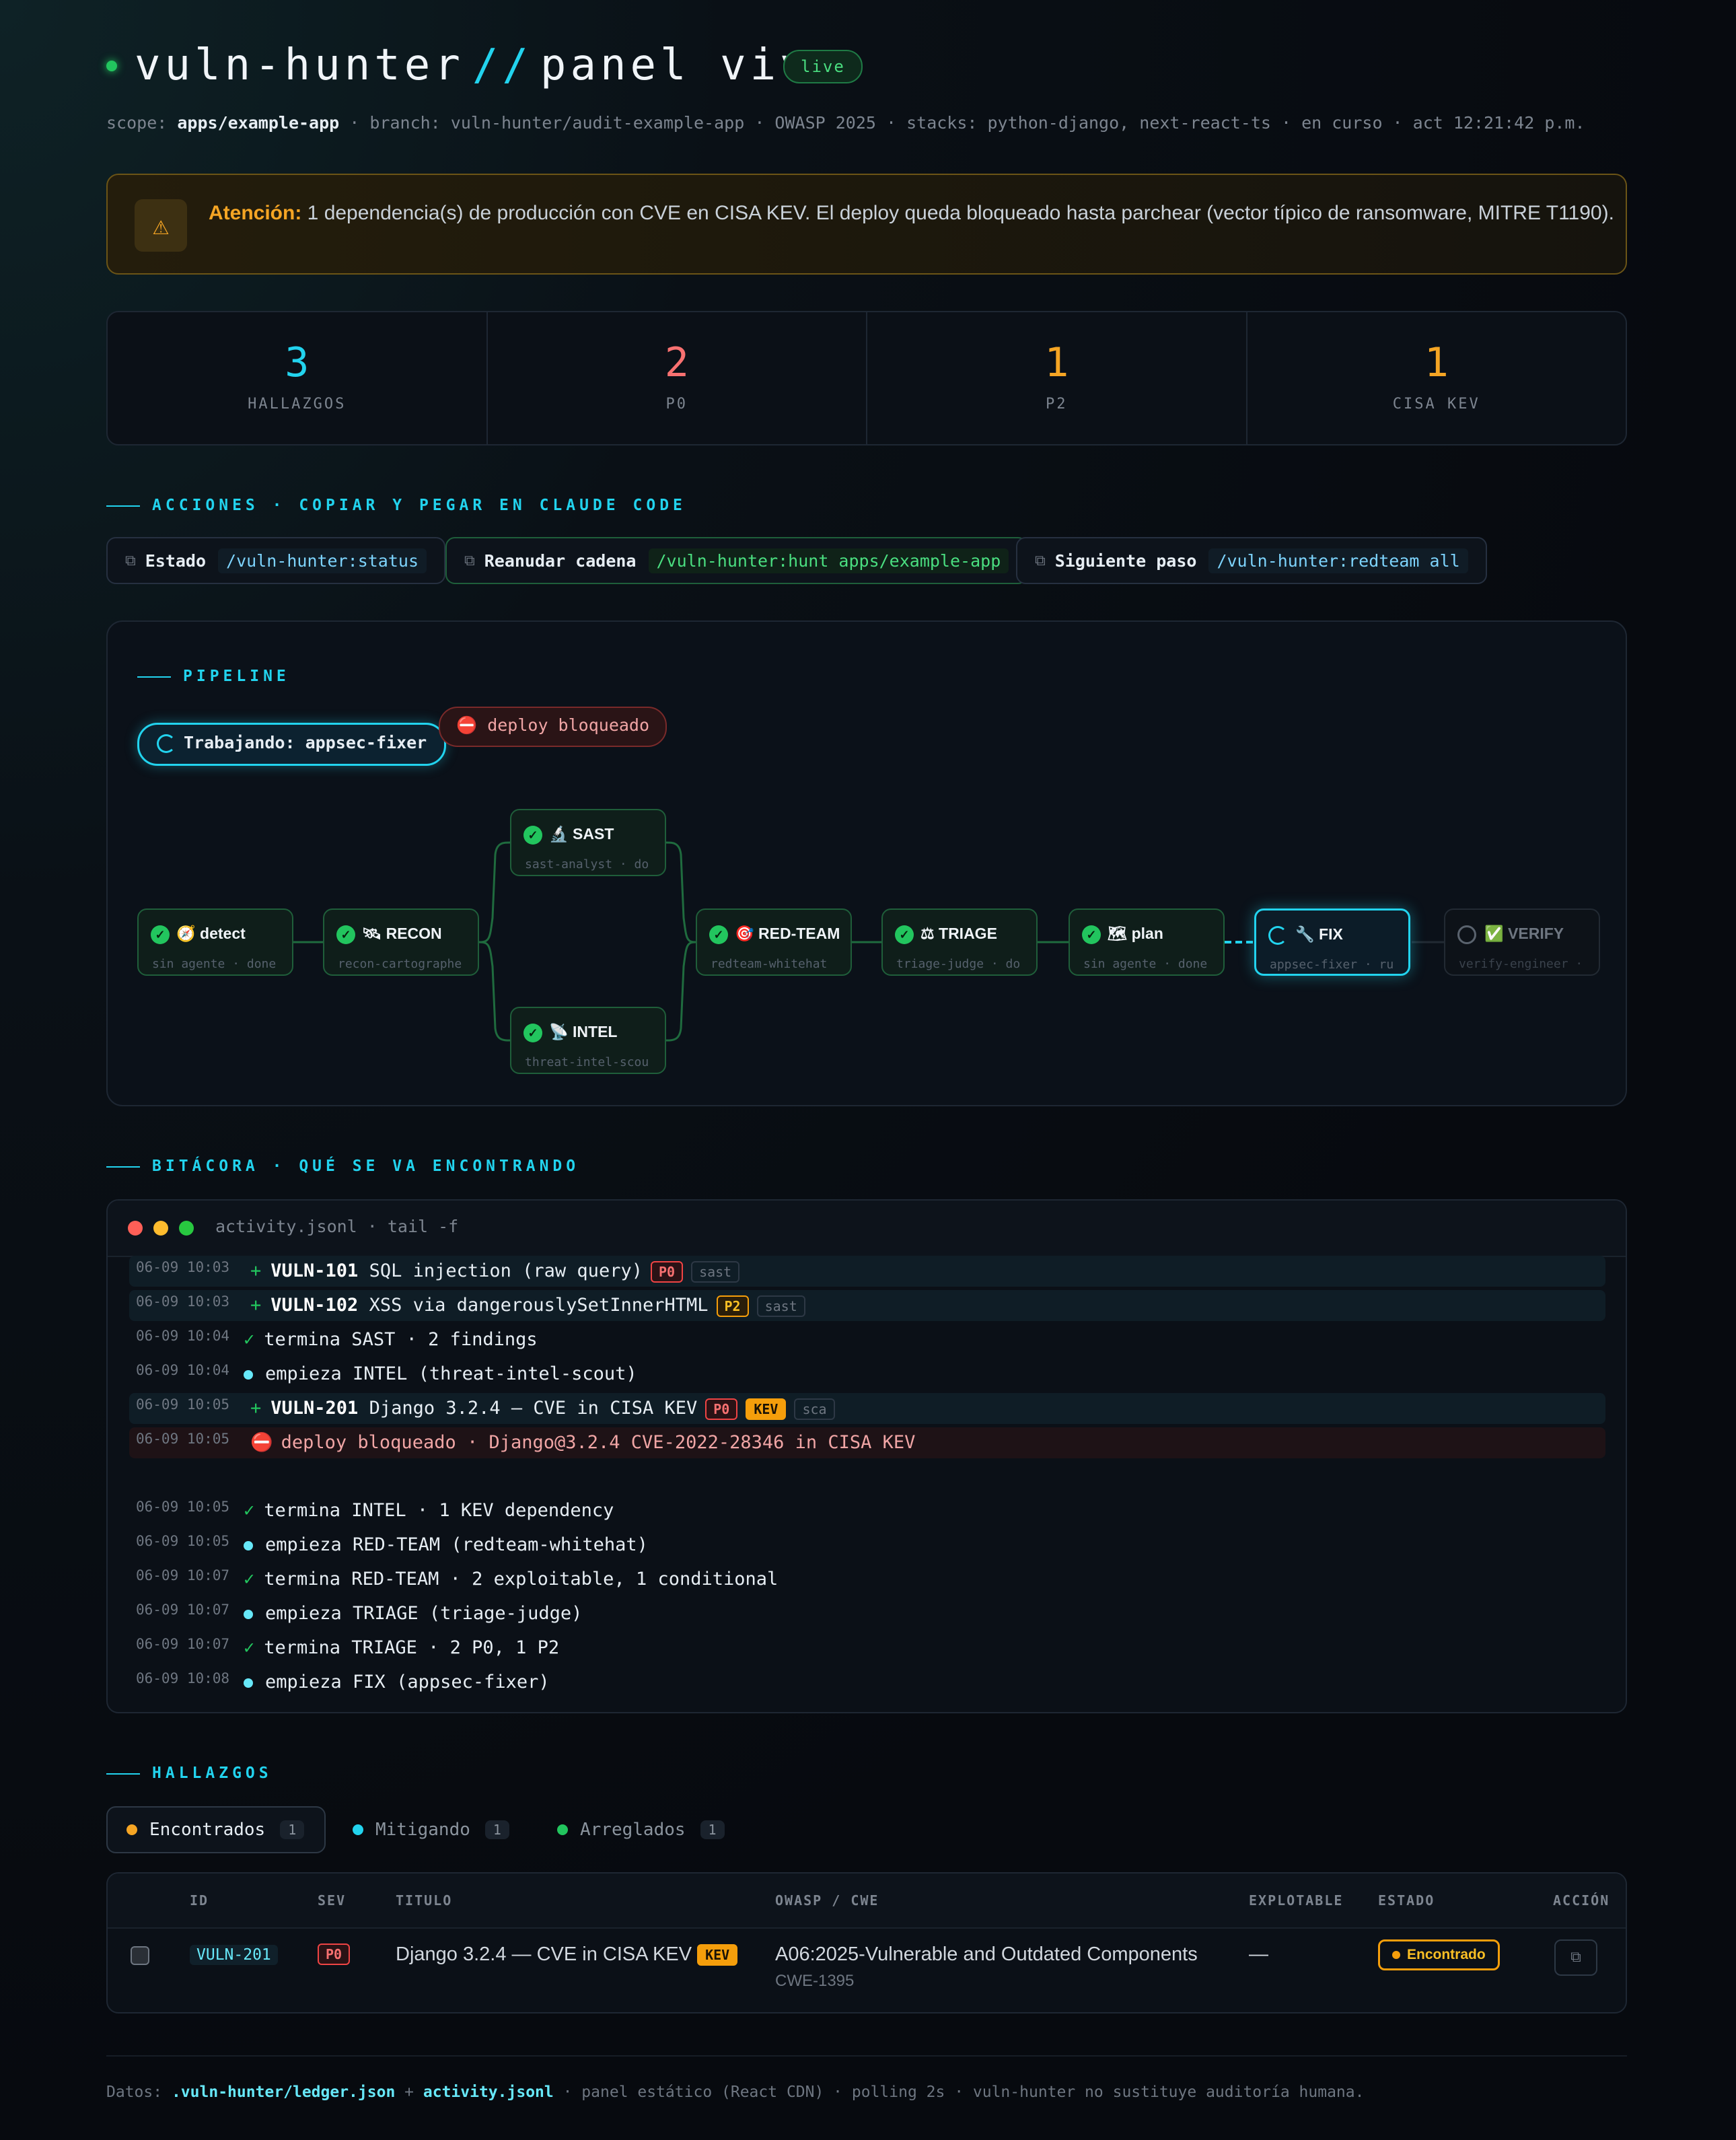 This screenshot has height=2140, width=1736. I want to click on action-command: /vuln-hunter:status, so click(322, 560).